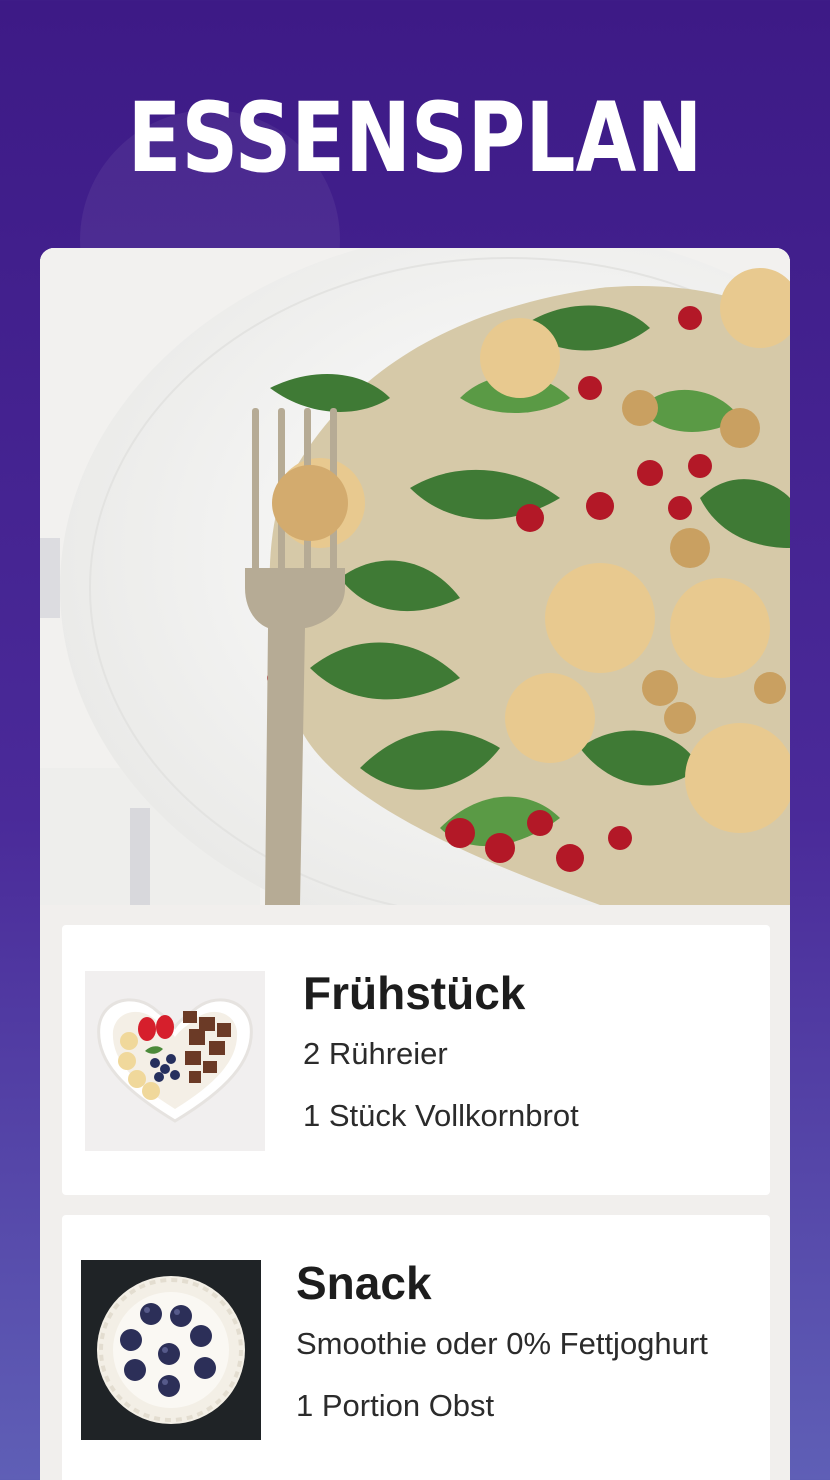 Image resolution: width=830 pixels, height=1480 pixels. Describe the element at coordinates (502, 1343) in the screenshot. I see `meal-item: Smoothie oder 0% Fettjoghurt` at that location.